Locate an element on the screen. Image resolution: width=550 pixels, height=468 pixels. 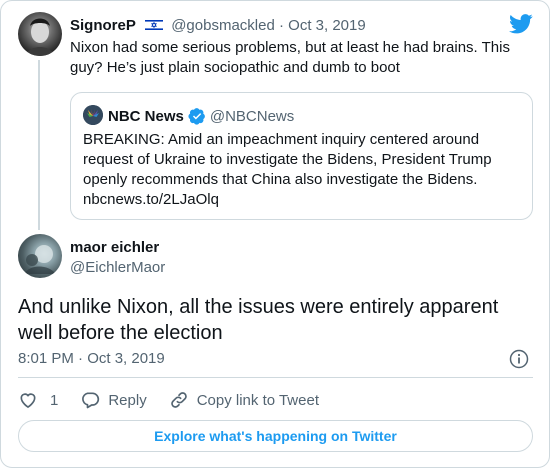
quoted-author-handle: @NBCNews is located at coordinates (252, 116).